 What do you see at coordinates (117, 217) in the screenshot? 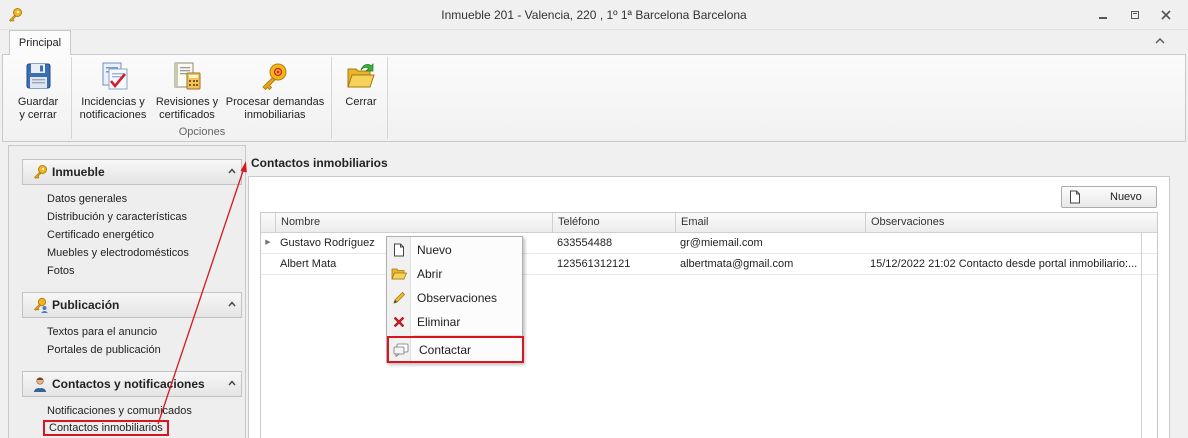
I see `sidebar-item-distribucion: Distribución y características` at bounding box center [117, 217].